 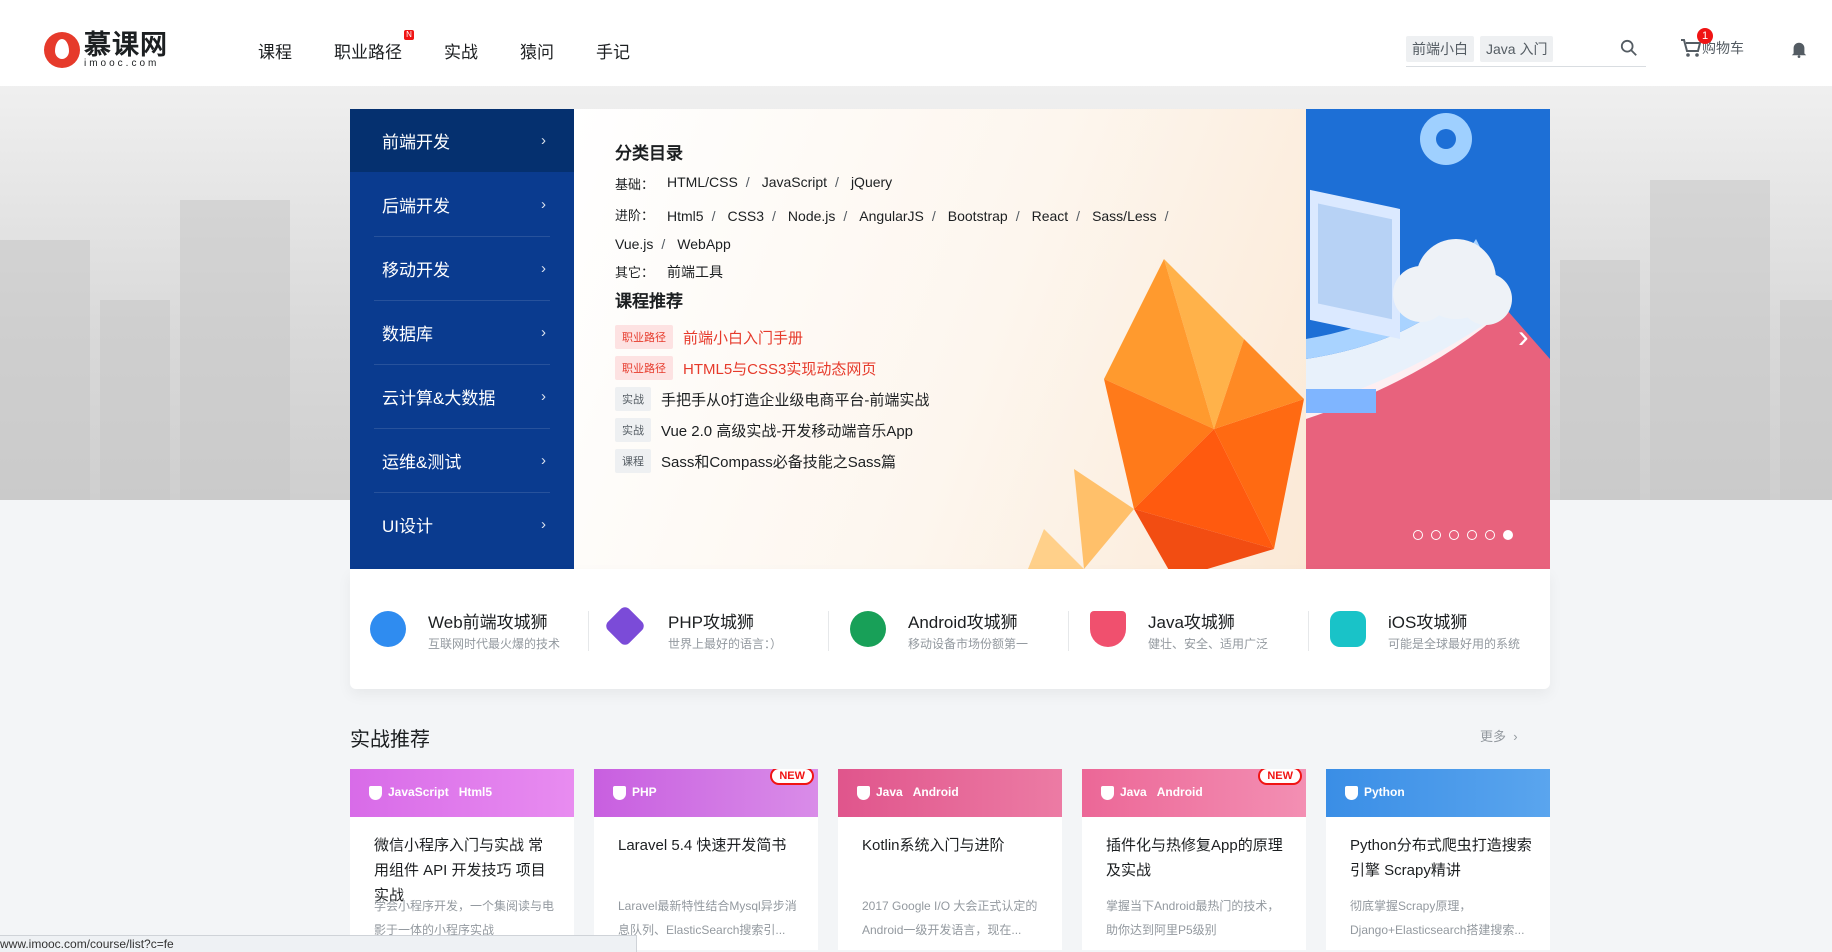 I want to click on nav-notes: 手记, so click(x=613, y=50).